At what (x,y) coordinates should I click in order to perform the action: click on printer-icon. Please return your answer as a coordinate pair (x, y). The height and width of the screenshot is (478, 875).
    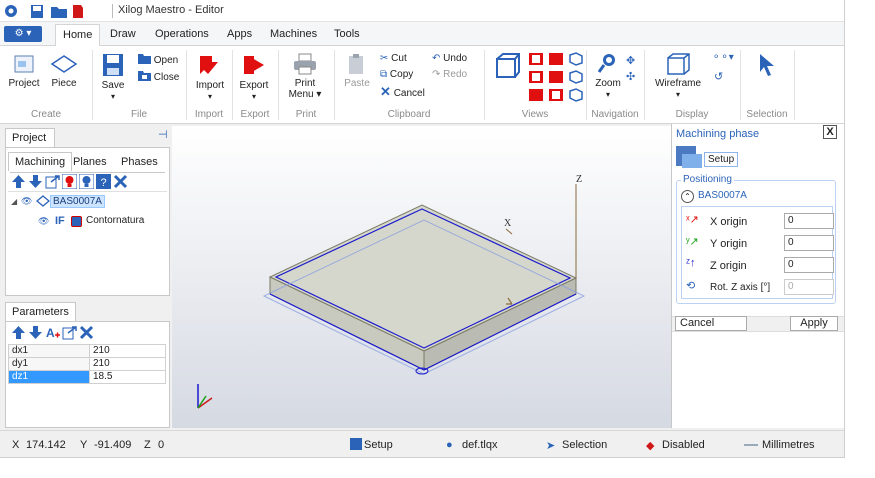
    Looking at the image, I should click on (305, 64).